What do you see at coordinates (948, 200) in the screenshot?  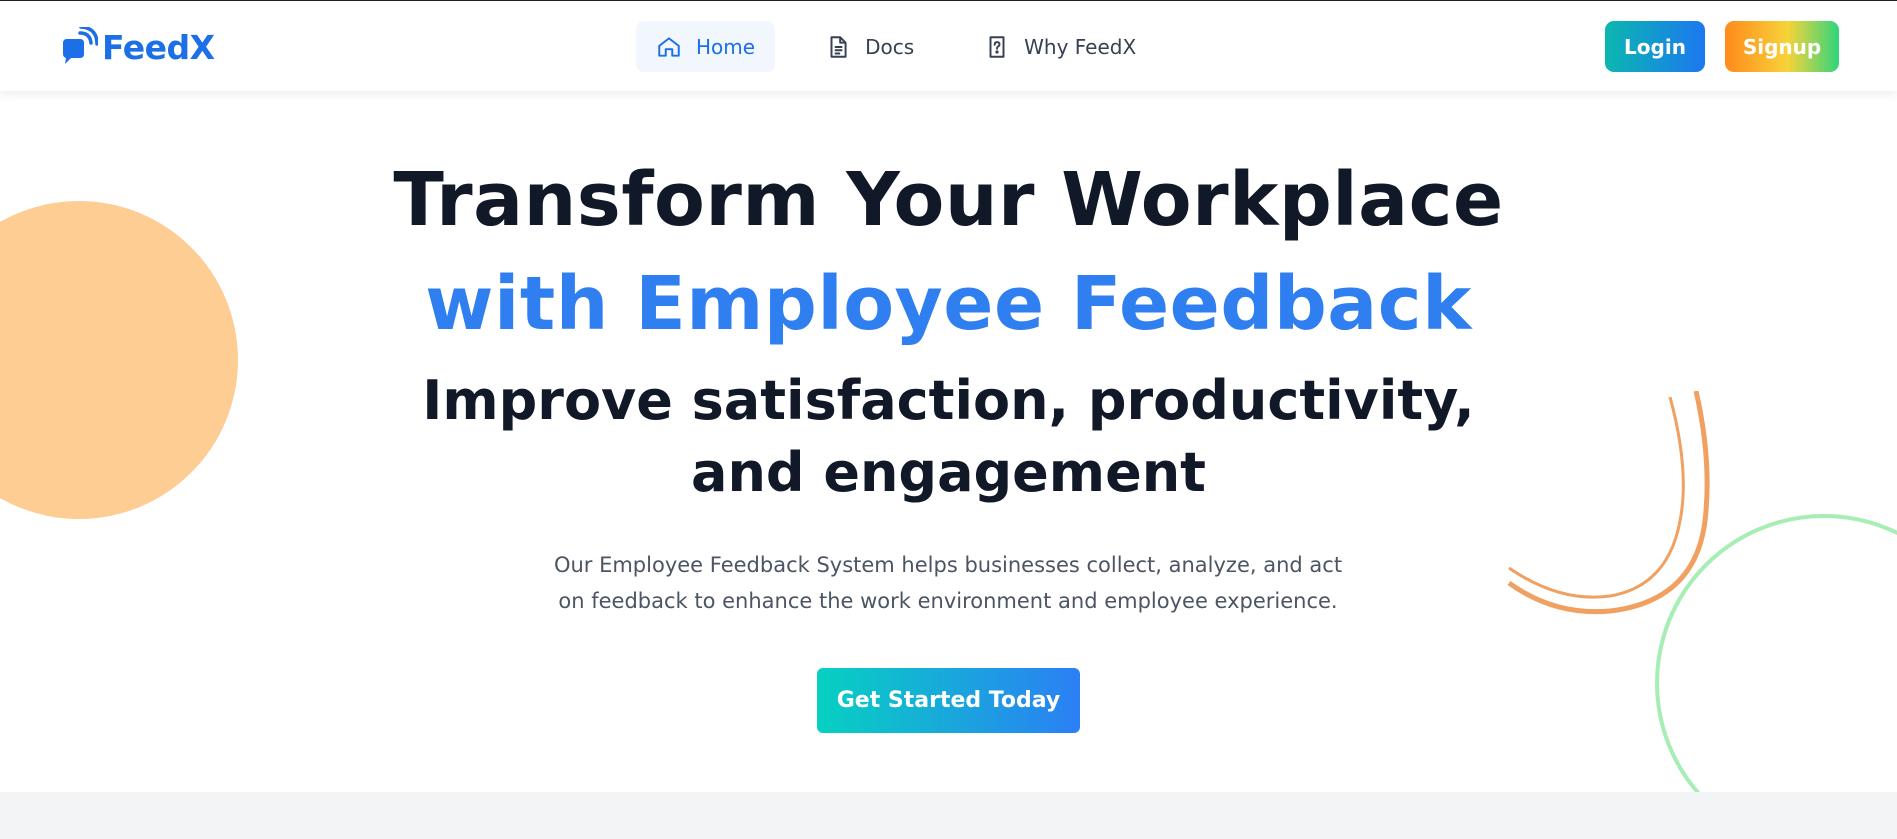 I see `hero-headline: Transform Your Workplace` at bounding box center [948, 200].